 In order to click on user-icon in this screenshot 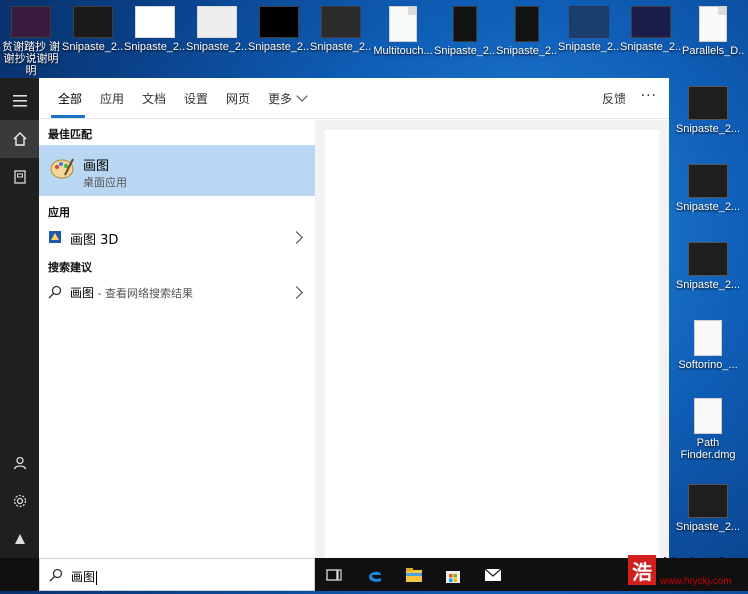, I will do `click(19, 463)`.